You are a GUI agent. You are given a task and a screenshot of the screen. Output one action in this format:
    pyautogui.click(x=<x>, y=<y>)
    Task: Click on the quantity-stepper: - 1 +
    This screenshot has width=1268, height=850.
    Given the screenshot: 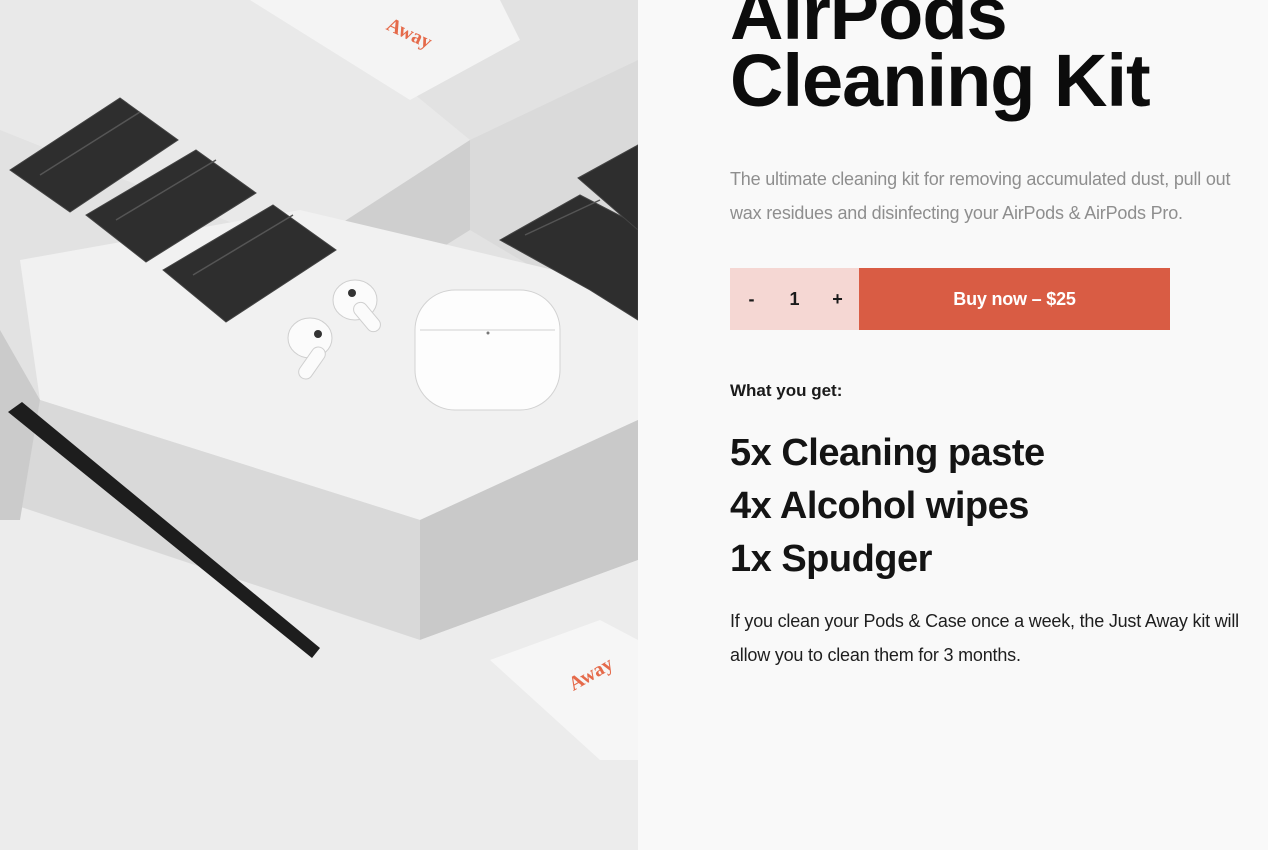 What is the action you would take?
    pyautogui.click(x=794, y=299)
    